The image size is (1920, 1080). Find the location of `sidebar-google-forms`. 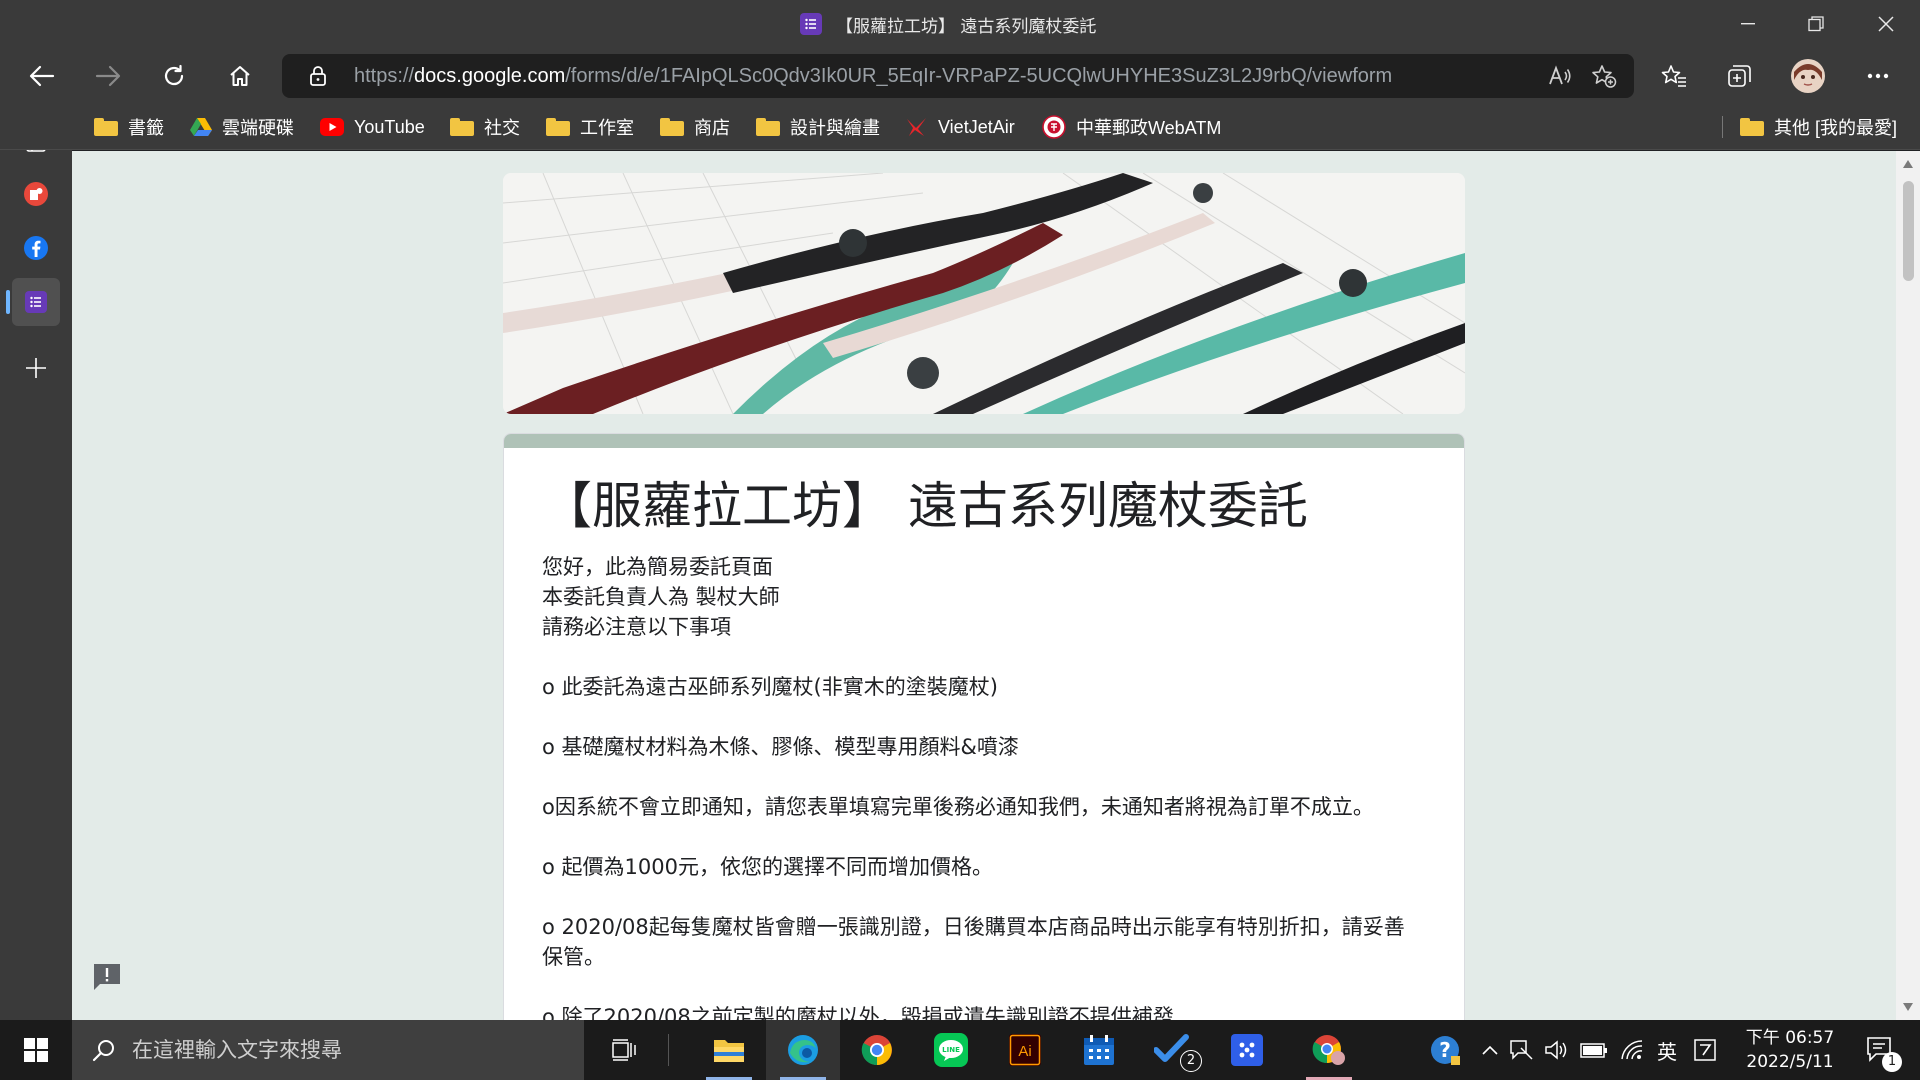

sidebar-google-forms is located at coordinates (33, 302).